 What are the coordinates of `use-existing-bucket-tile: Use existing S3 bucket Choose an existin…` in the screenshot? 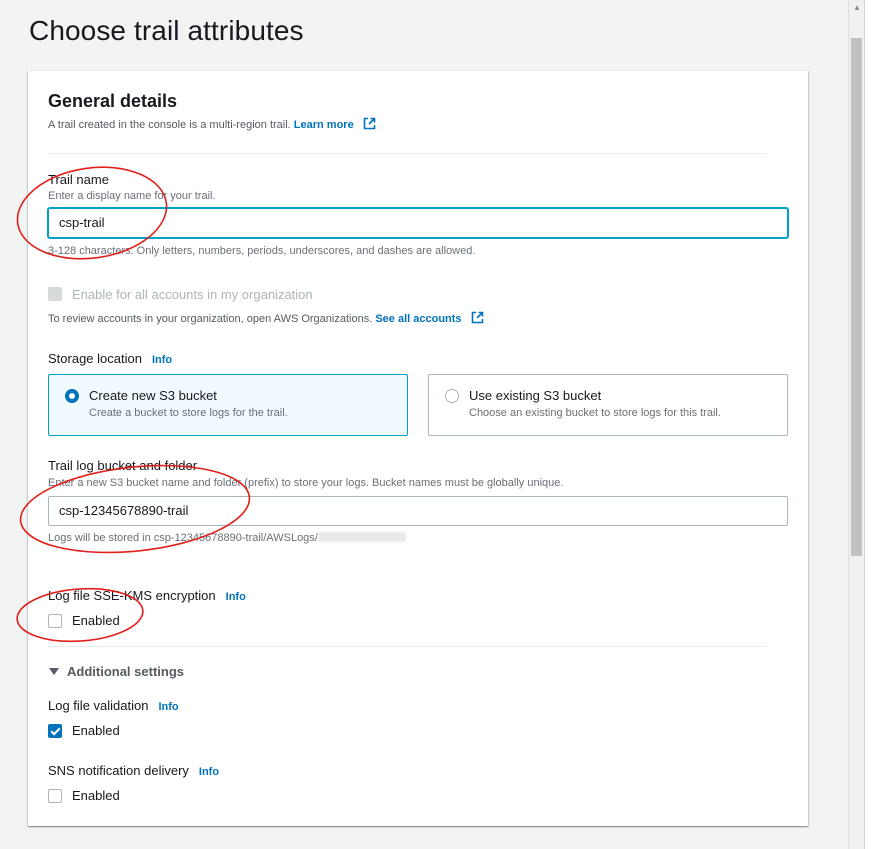 It's located at (608, 405).